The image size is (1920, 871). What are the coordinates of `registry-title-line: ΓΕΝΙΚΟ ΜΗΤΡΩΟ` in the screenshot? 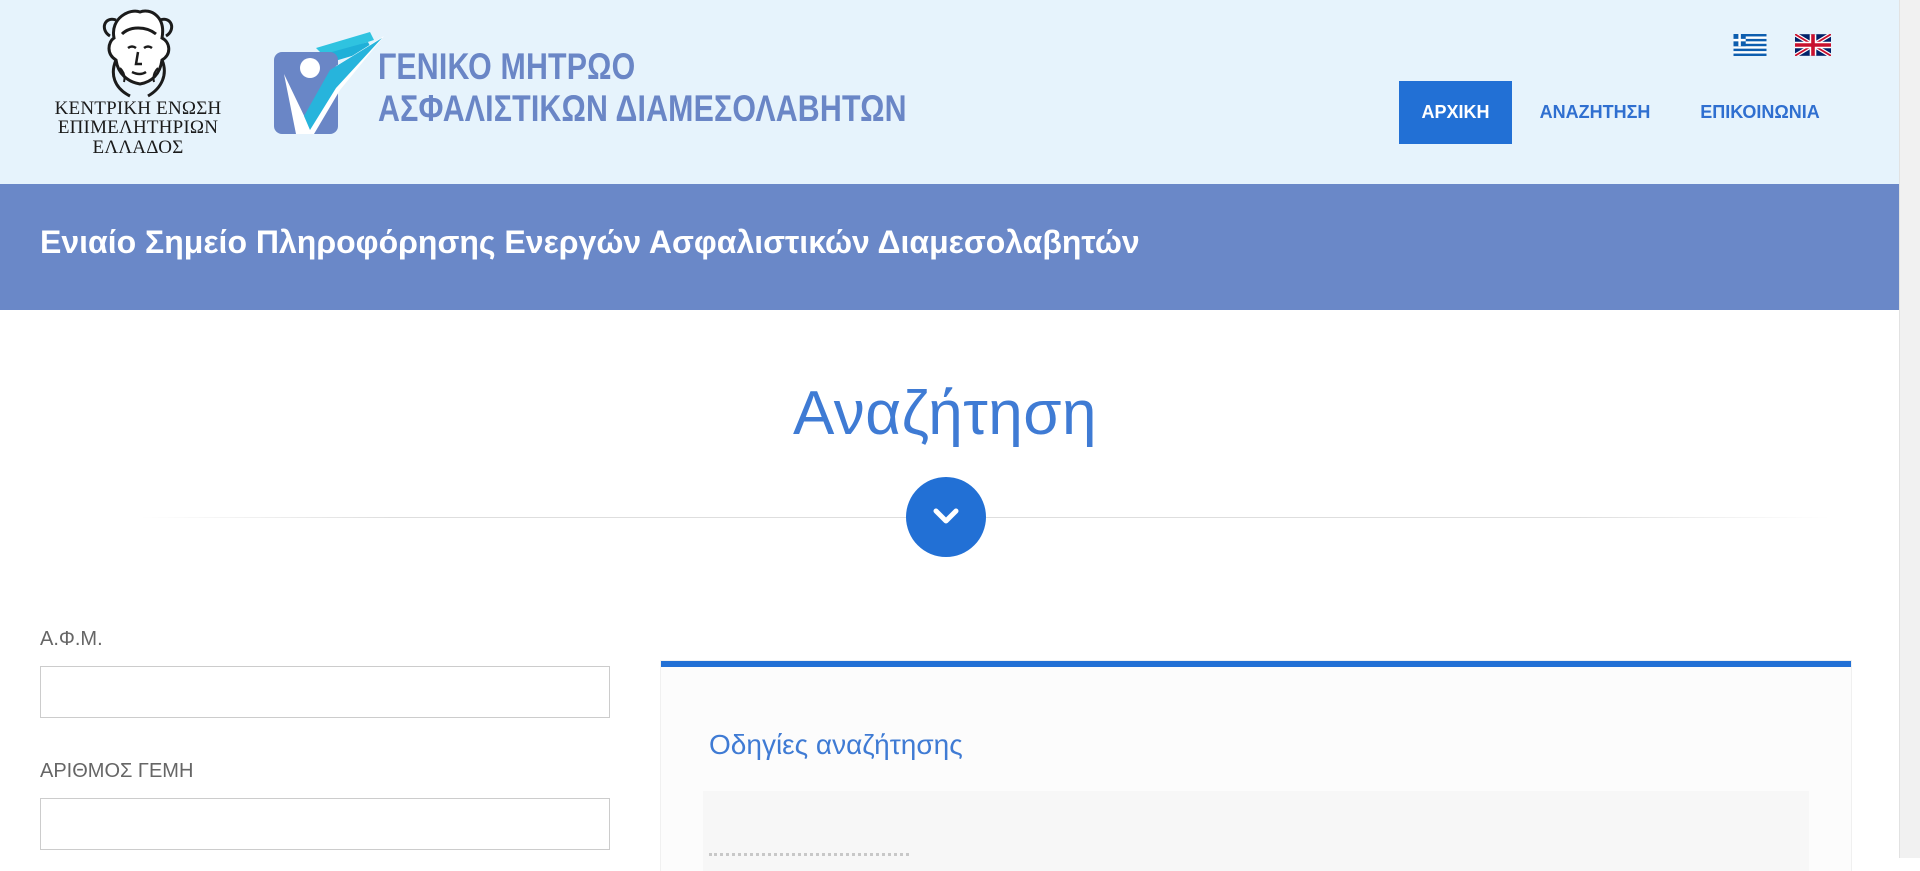 It's located at (507, 66).